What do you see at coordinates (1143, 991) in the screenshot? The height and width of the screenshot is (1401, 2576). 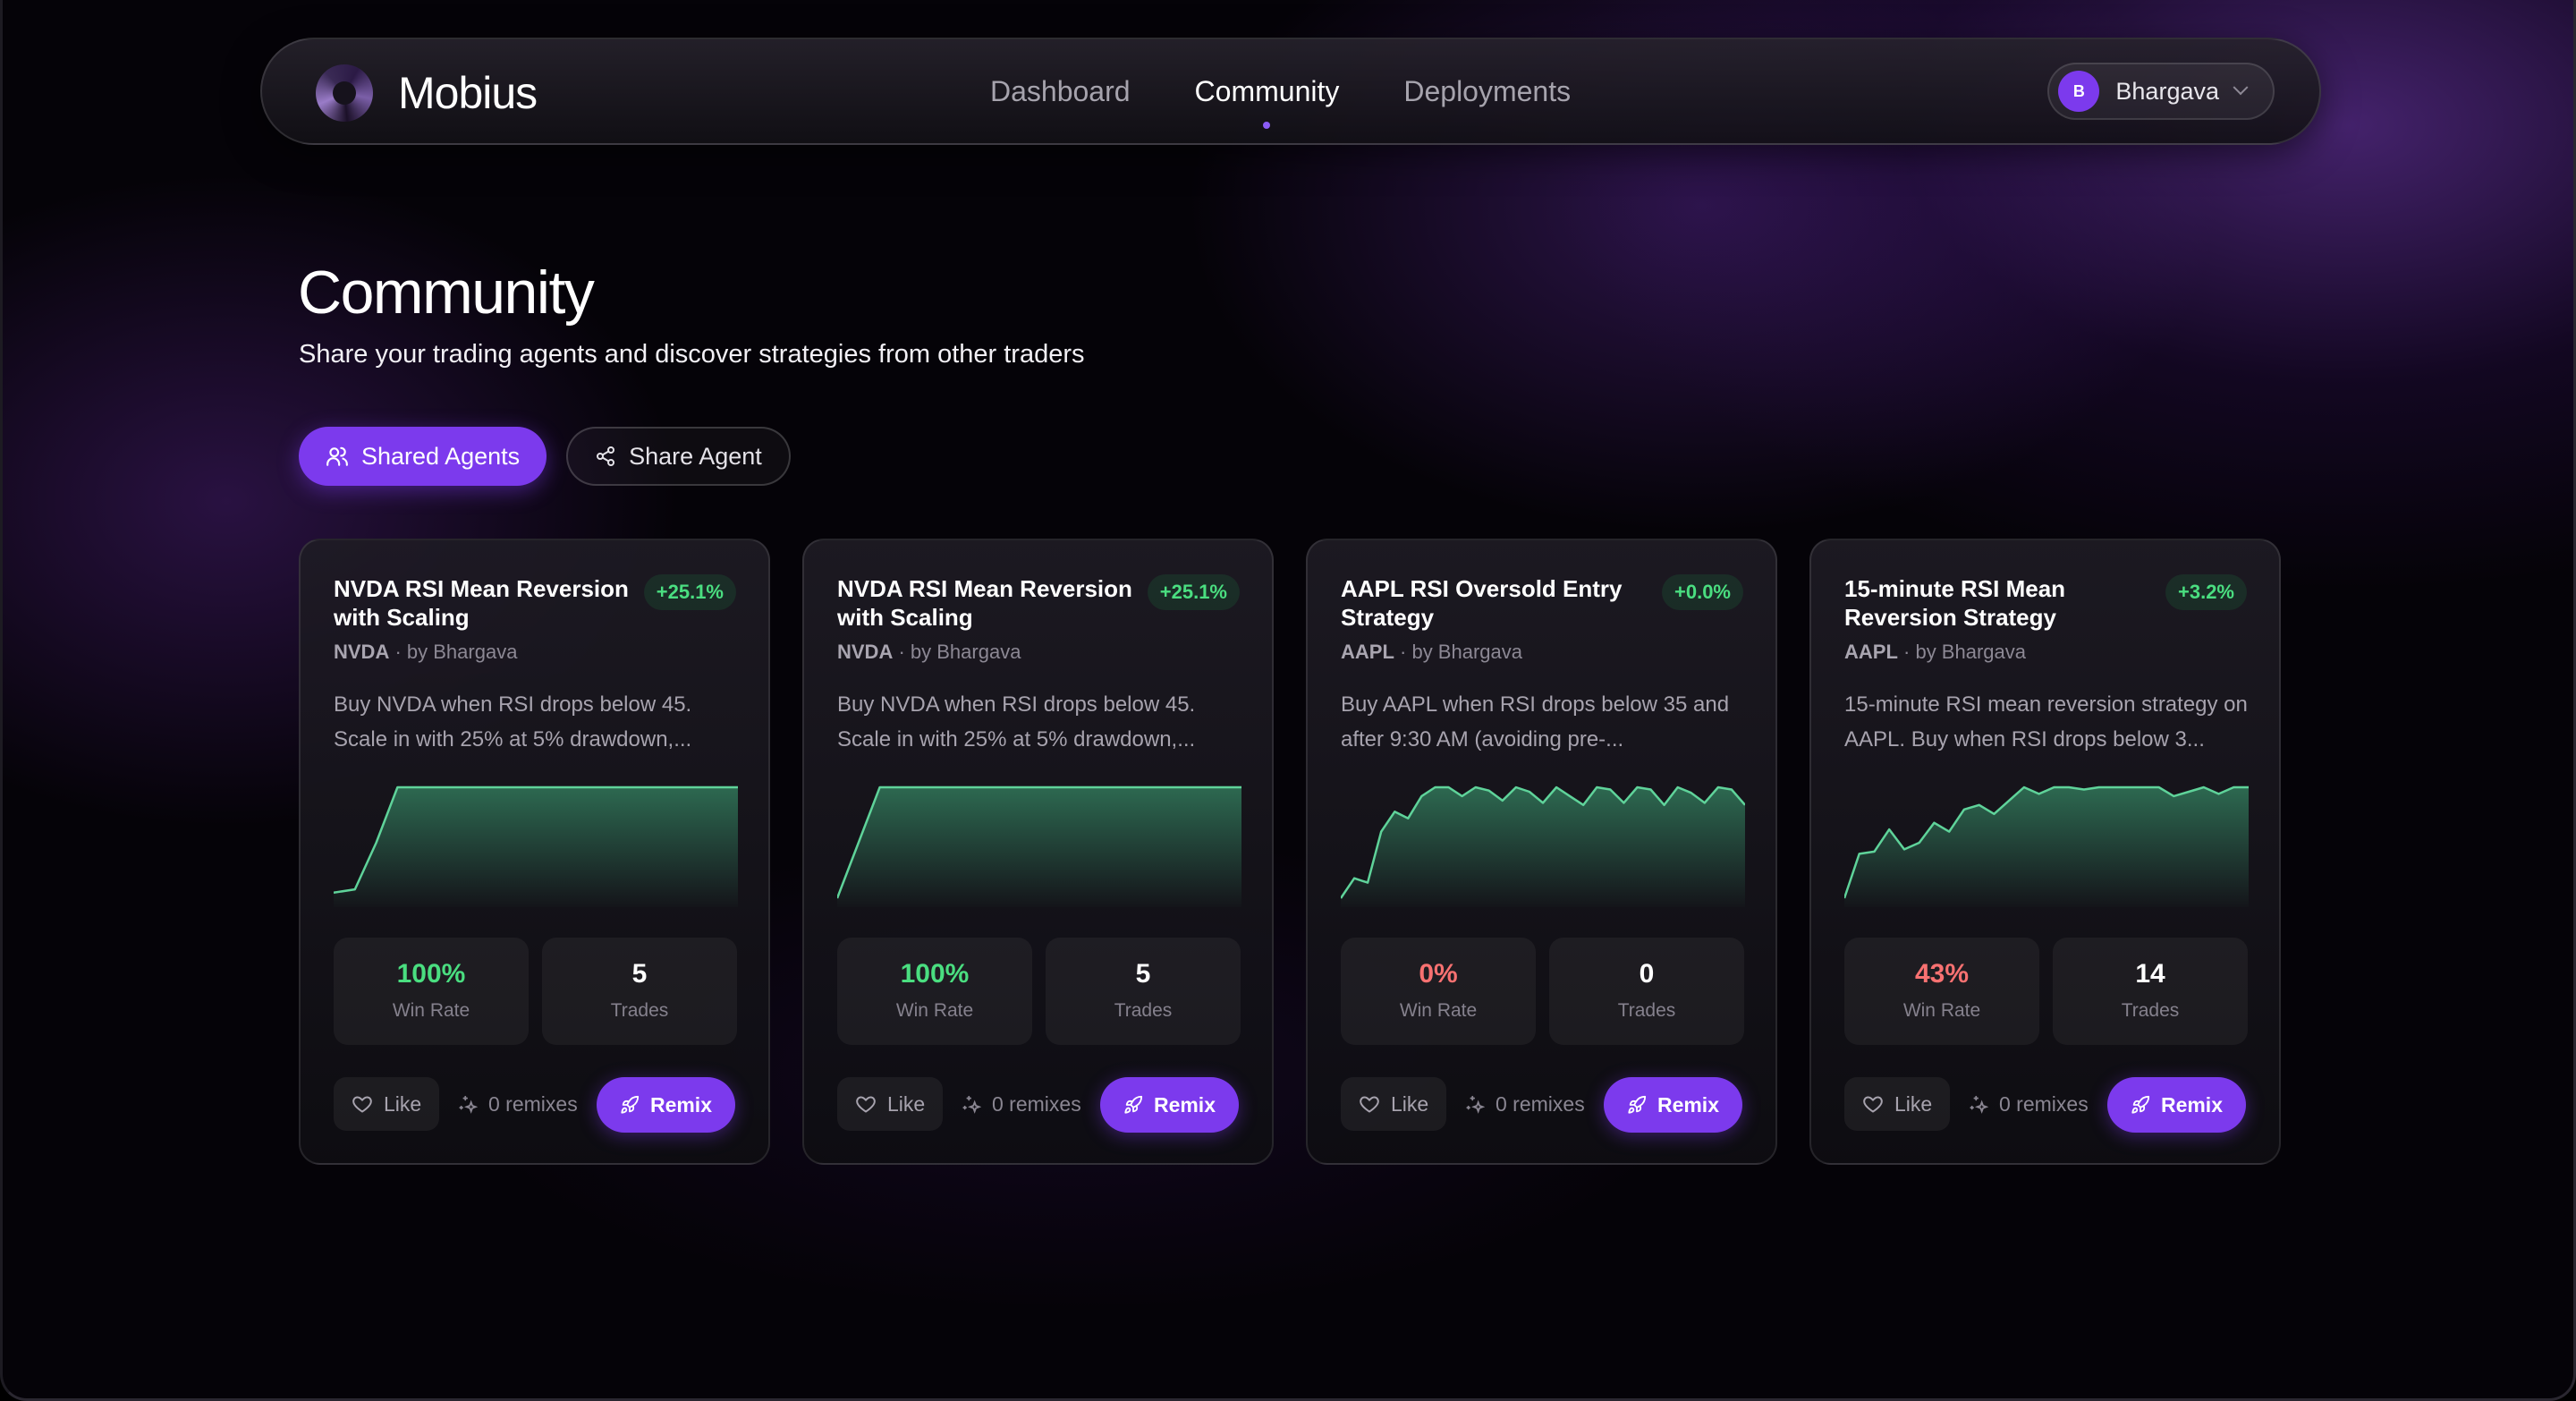 I see `trades-stat: 5 Trades` at bounding box center [1143, 991].